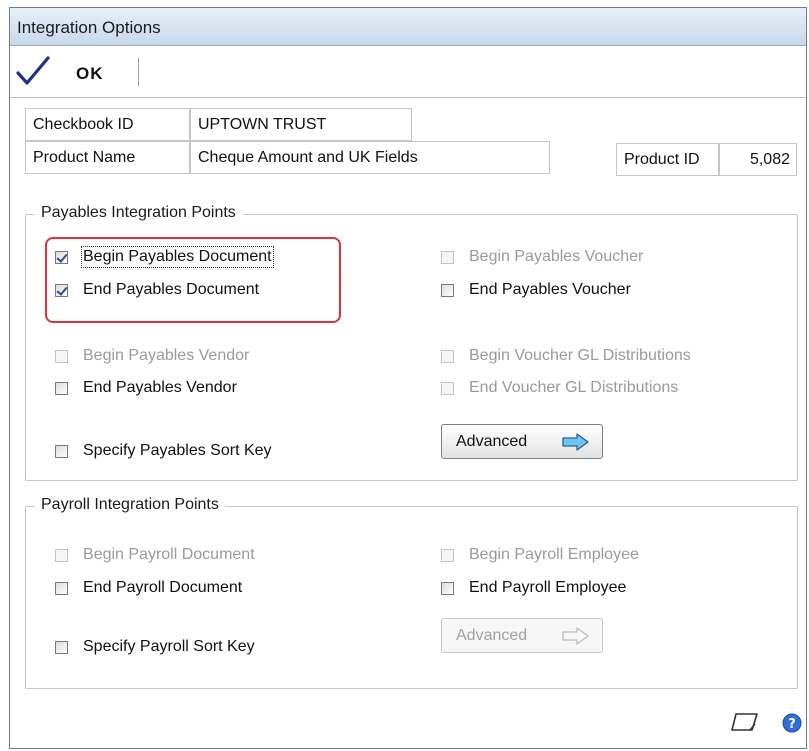 The height and width of the screenshot is (751, 809). What do you see at coordinates (72, 72) in the screenshot?
I see `ok-button: OK` at bounding box center [72, 72].